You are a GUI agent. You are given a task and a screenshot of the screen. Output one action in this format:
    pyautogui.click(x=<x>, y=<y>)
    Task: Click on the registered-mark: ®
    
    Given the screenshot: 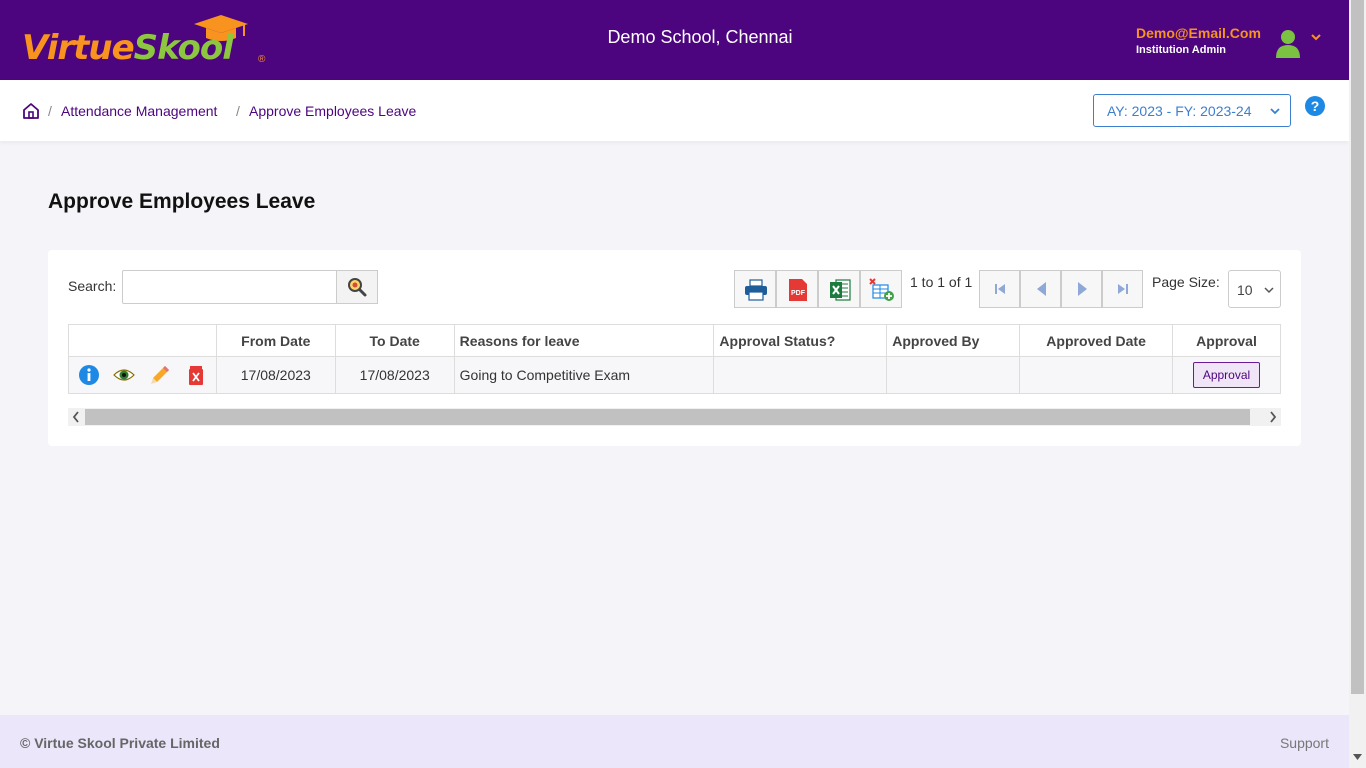 What is the action you would take?
    pyautogui.click(x=262, y=59)
    